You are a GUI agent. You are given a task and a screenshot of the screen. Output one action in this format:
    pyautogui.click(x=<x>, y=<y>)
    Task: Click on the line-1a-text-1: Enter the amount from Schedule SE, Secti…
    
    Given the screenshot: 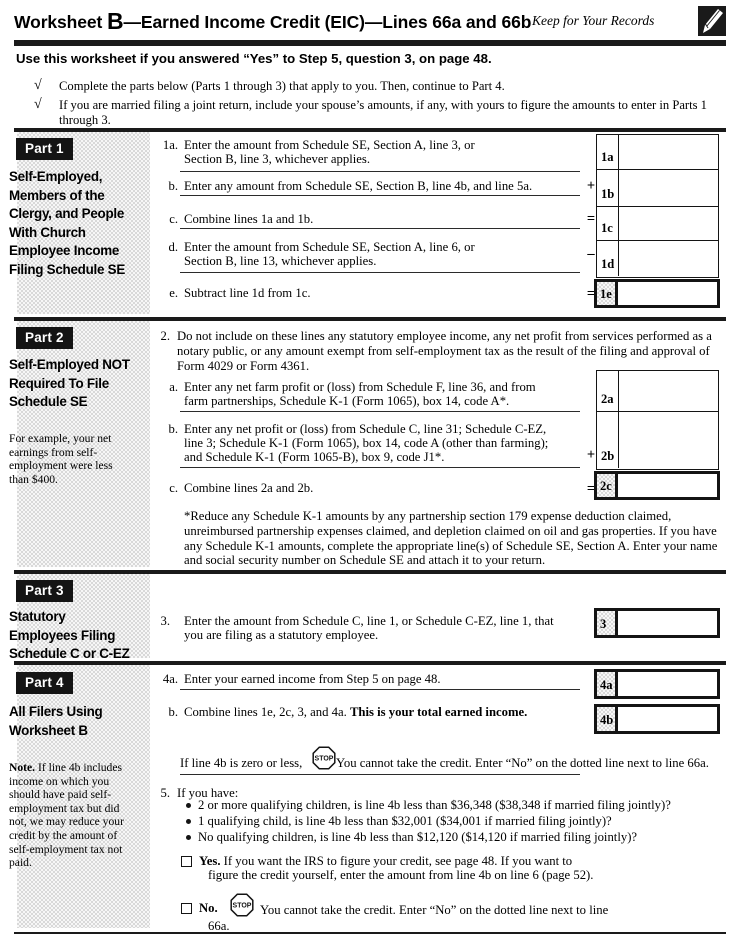 What is the action you would take?
    pyautogui.click(x=329, y=145)
    